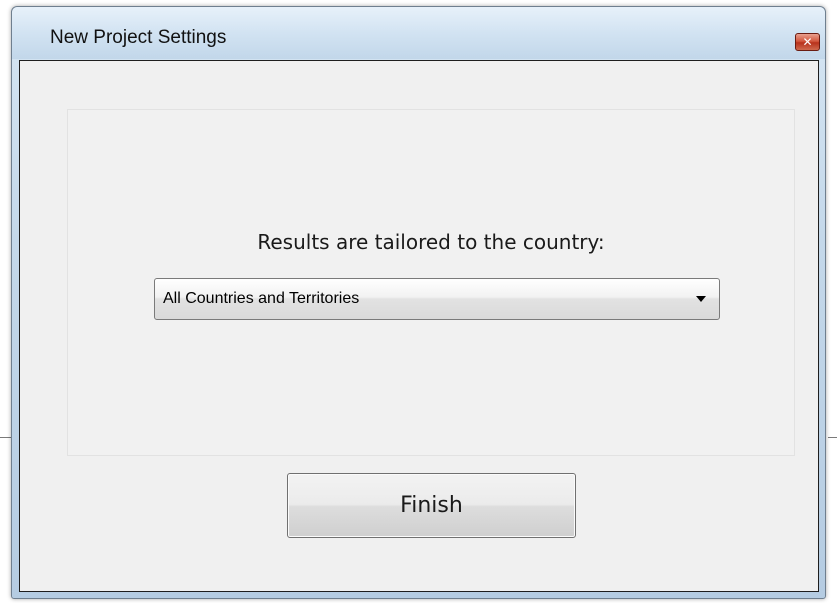  Describe the element at coordinates (832, 437) in the screenshot. I see `background-divider-right` at that location.